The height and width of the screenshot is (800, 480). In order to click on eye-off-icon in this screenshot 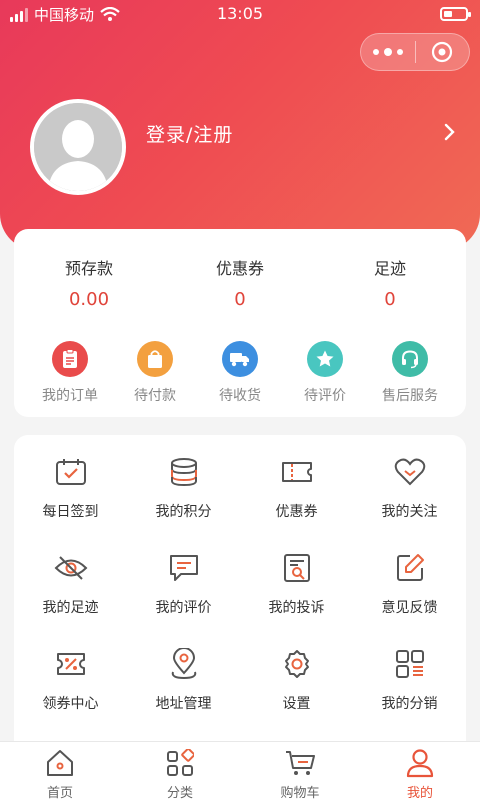, I will do `click(70, 568)`.